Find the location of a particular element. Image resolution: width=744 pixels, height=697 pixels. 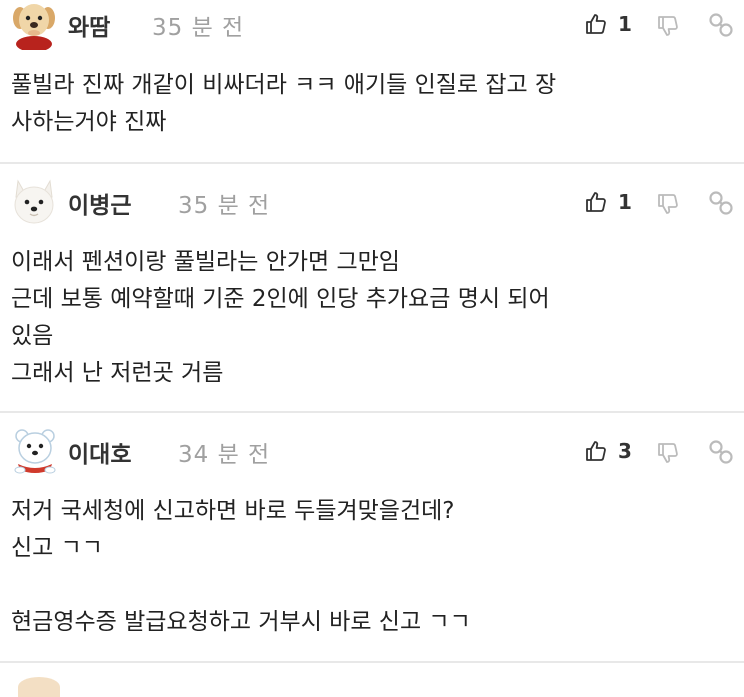

white-dog-avatar is located at coordinates (34, 201).